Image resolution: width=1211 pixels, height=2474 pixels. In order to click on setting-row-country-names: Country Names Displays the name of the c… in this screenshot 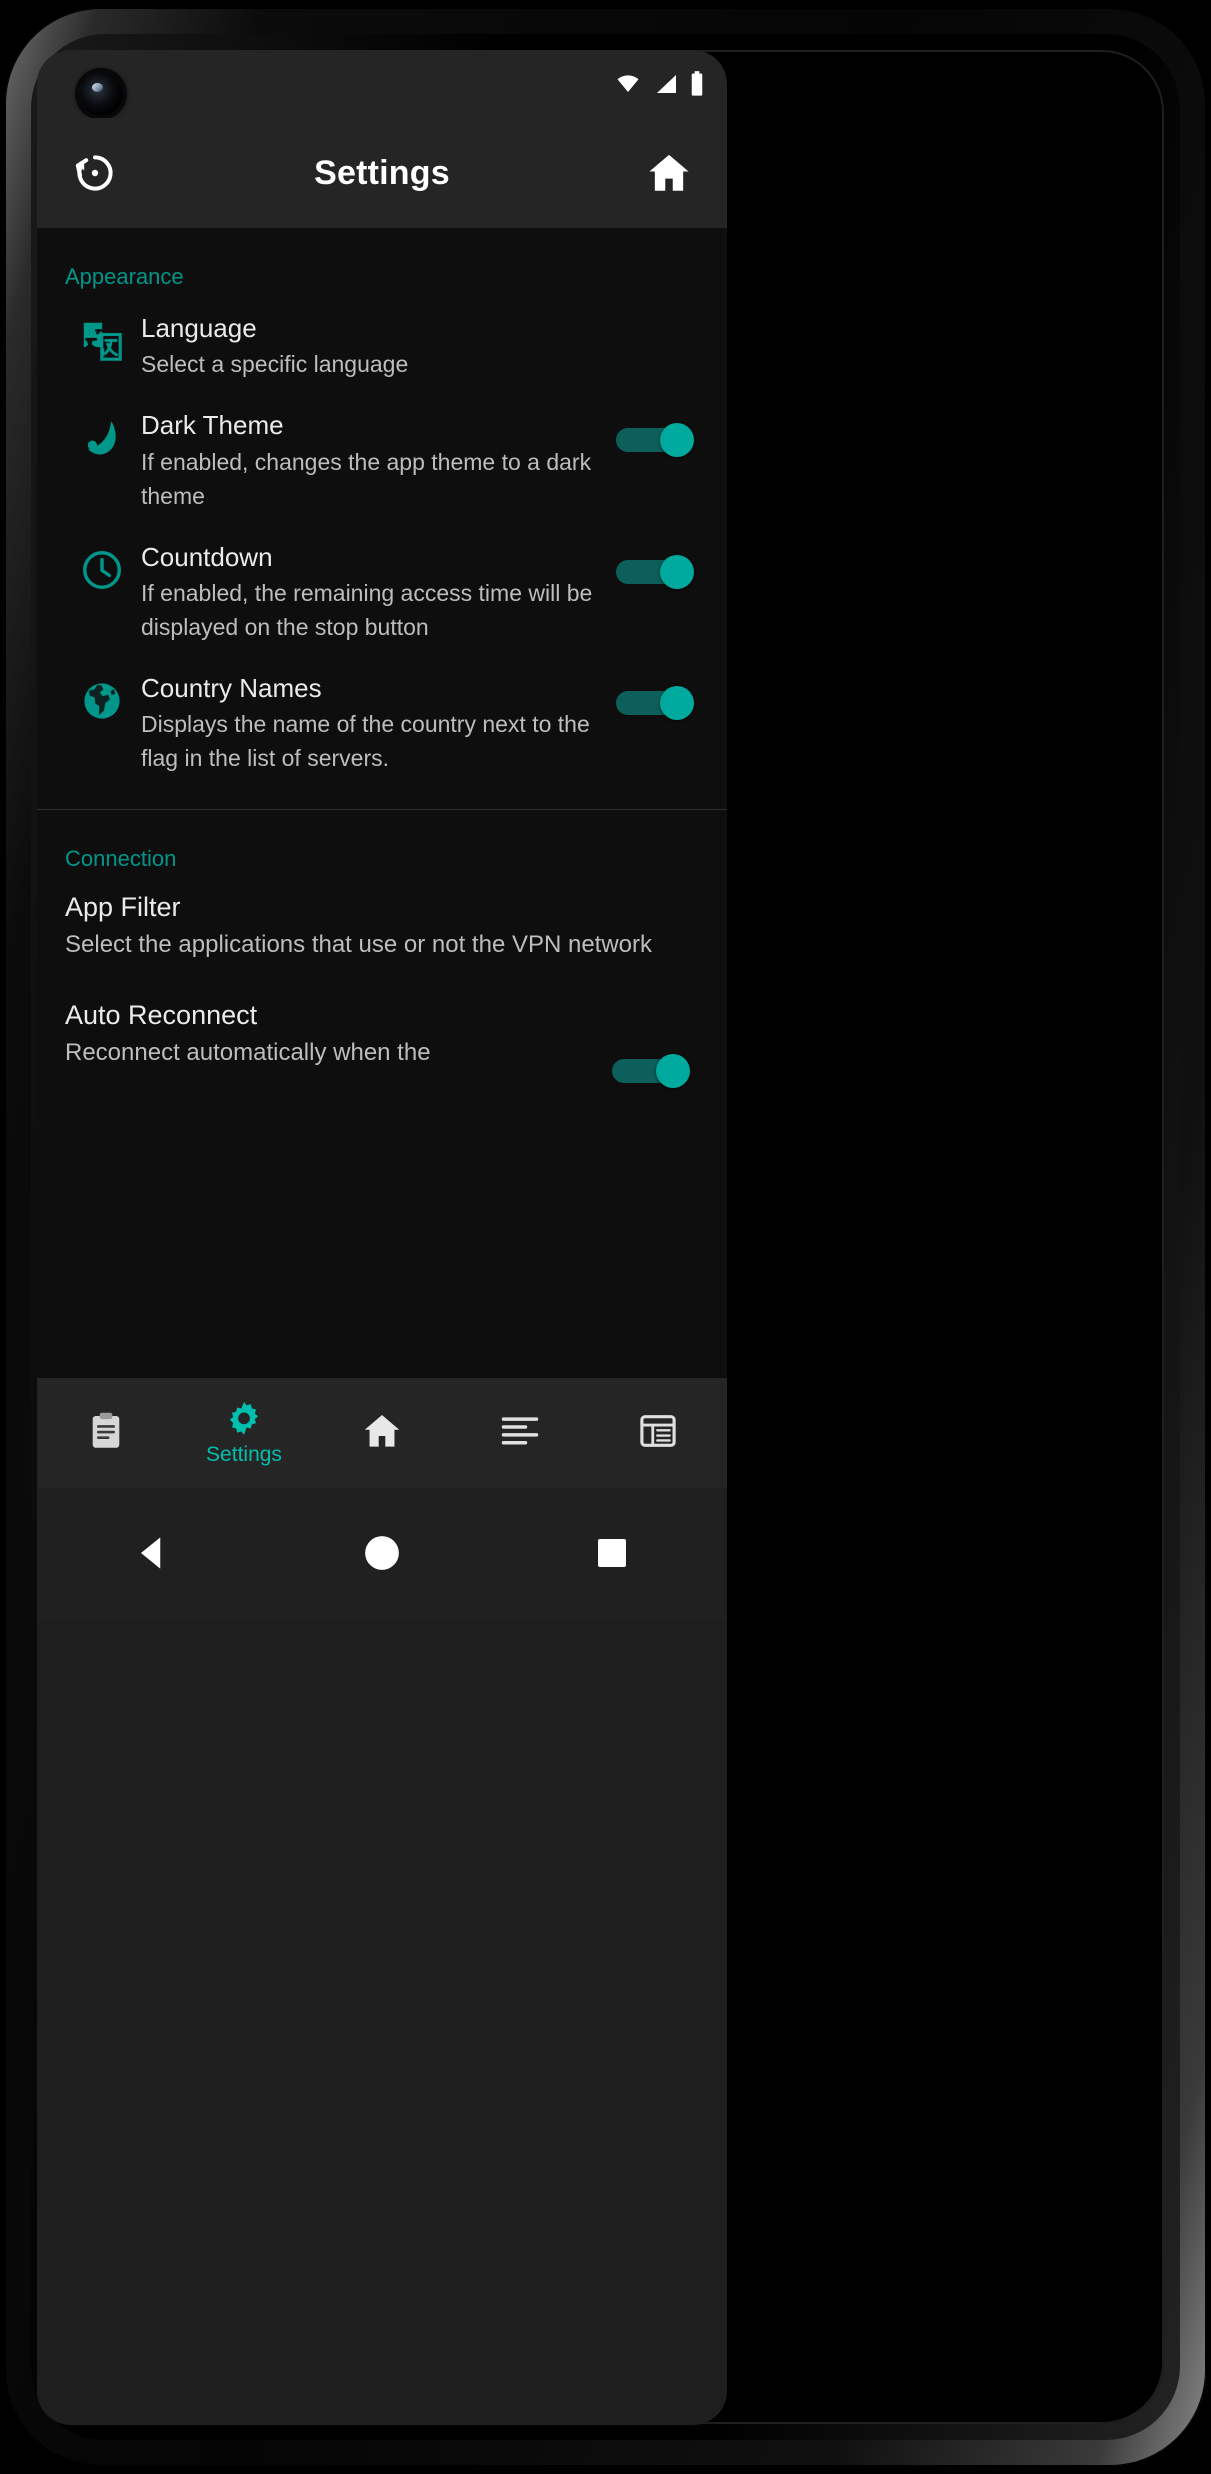, I will do `click(382, 723)`.